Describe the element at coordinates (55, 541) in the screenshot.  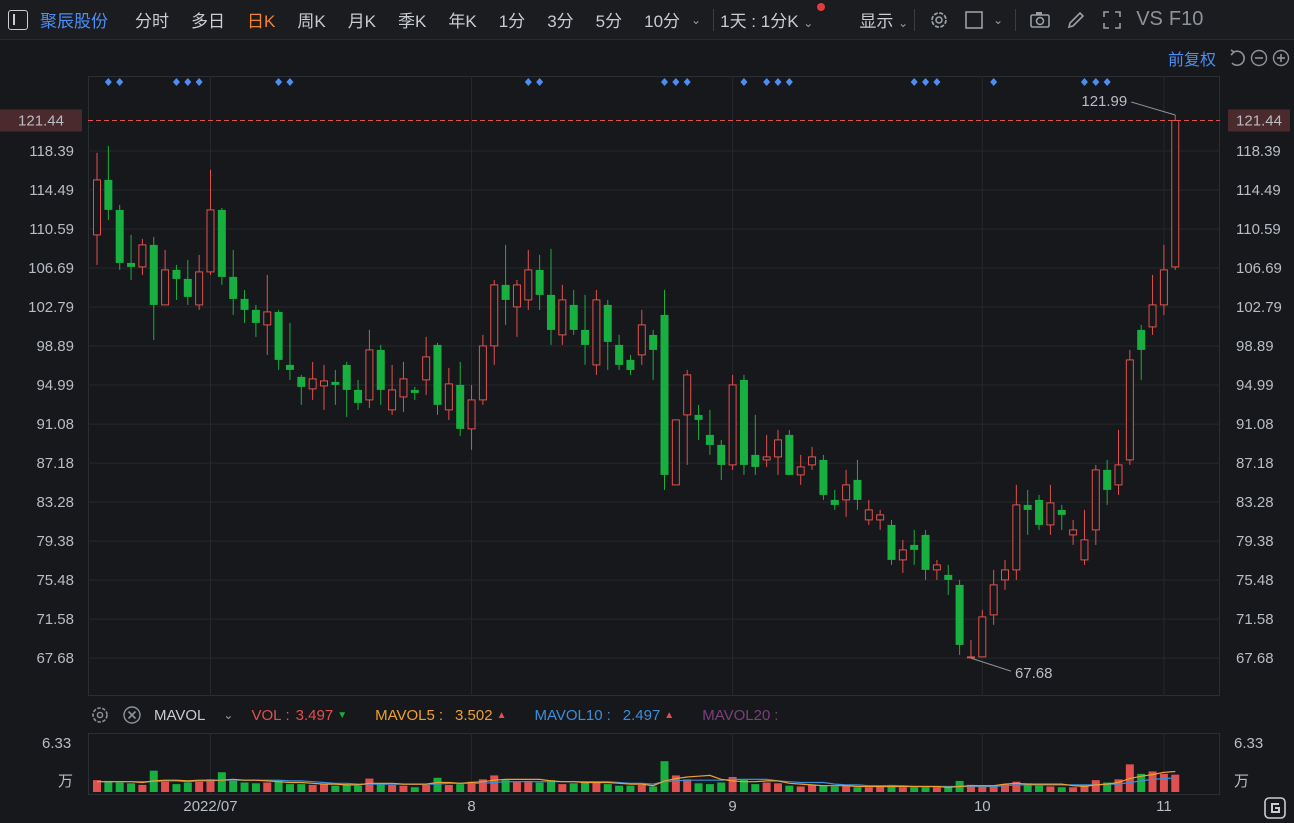
I see `ytick-left: 79.38` at that location.